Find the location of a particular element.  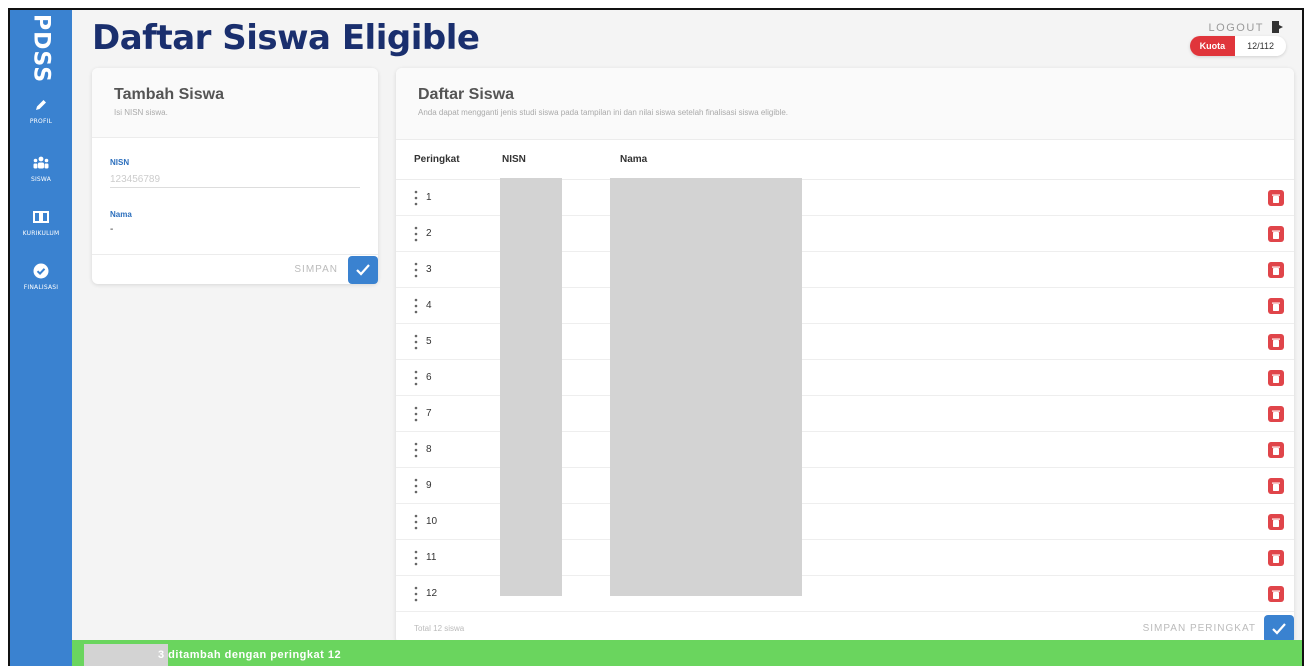

quota-value: 12/112 is located at coordinates (1260, 46).